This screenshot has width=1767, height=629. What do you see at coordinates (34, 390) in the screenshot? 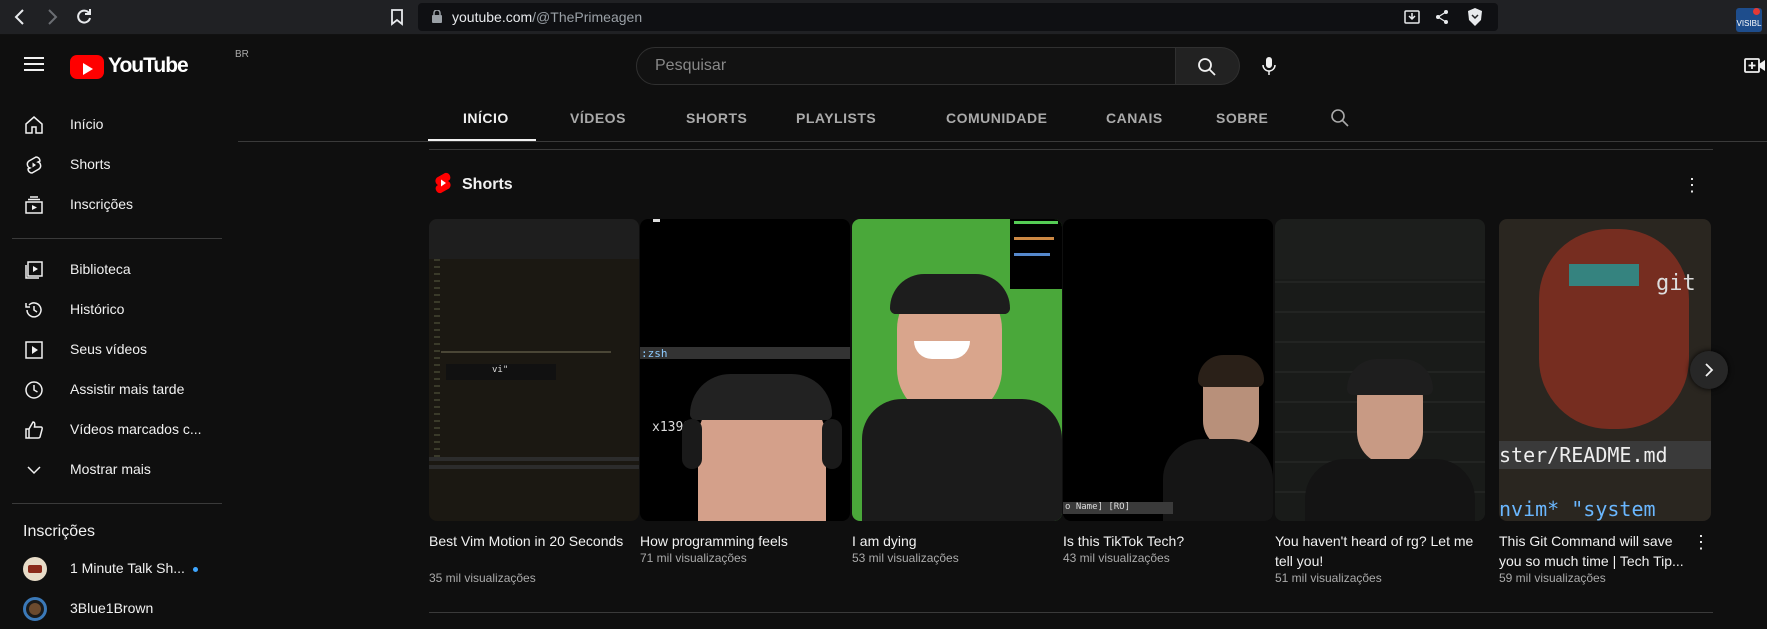
I see `watch-later-icon` at bounding box center [34, 390].